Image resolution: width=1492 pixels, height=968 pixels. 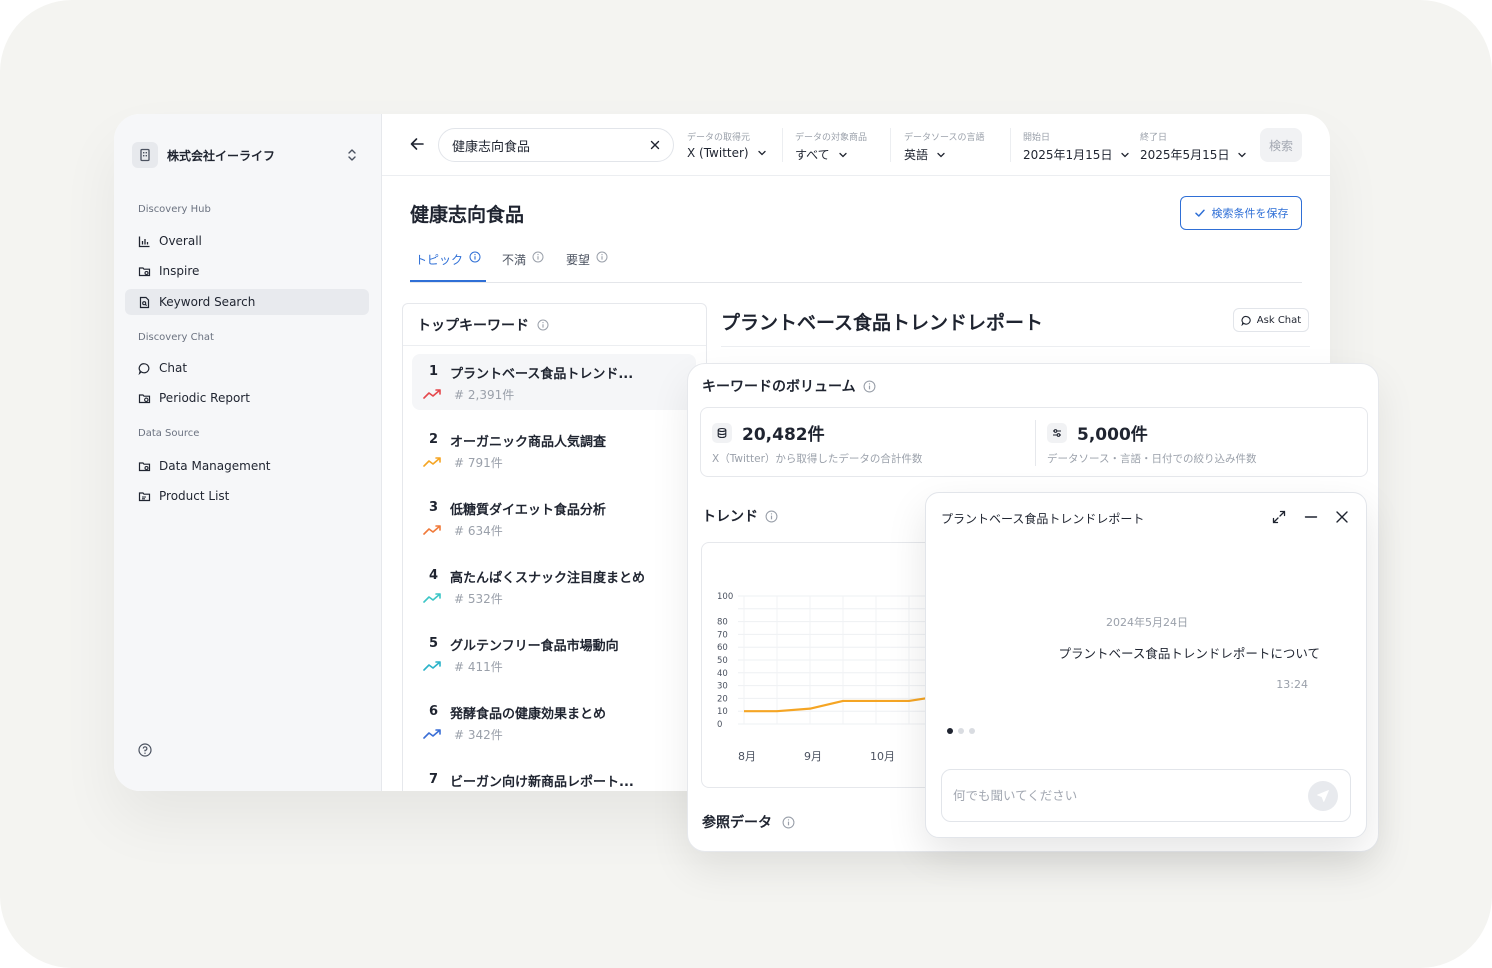 What do you see at coordinates (556, 145) in the screenshot?
I see `keyword-search-input: 健康志向食品` at bounding box center [556, 145].